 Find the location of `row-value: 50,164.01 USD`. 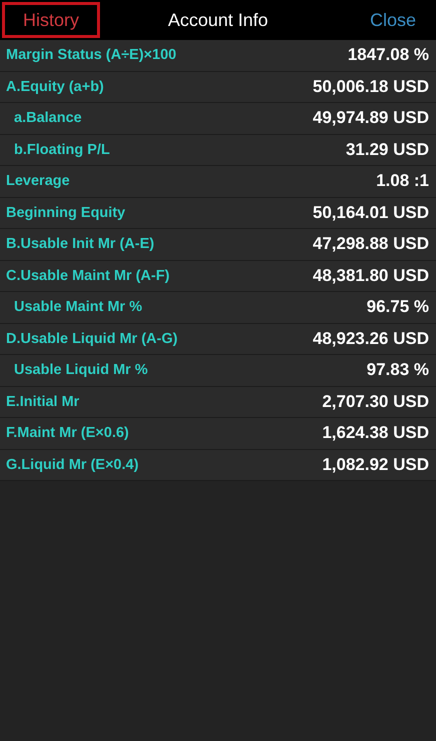

row-value: 50,164.01 USD is located at coordinates (370, 212).